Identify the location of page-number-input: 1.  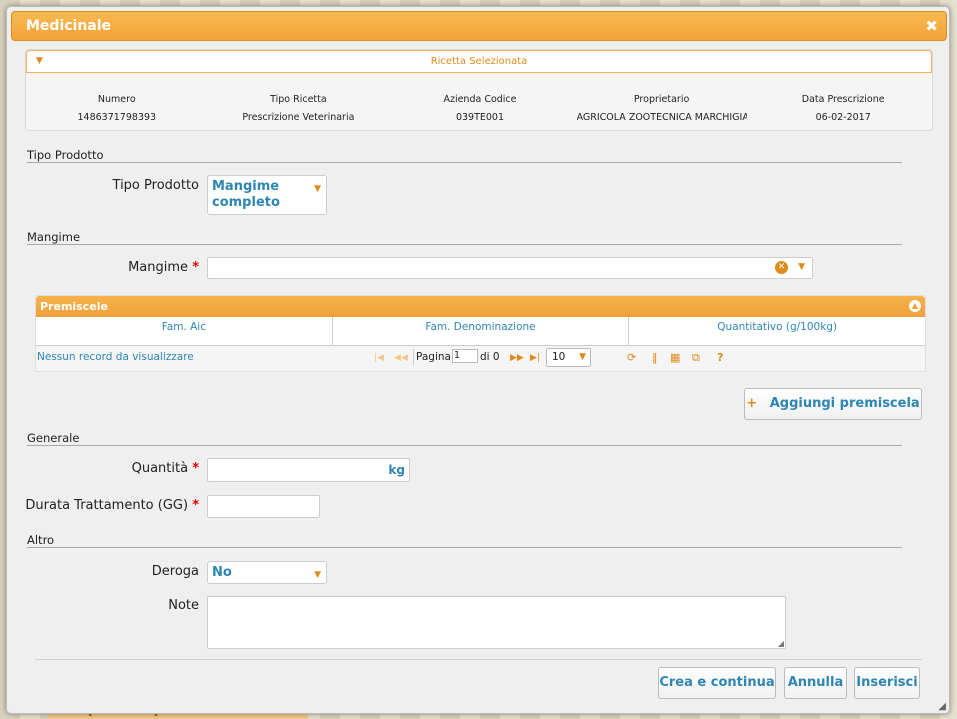
(465, 356).